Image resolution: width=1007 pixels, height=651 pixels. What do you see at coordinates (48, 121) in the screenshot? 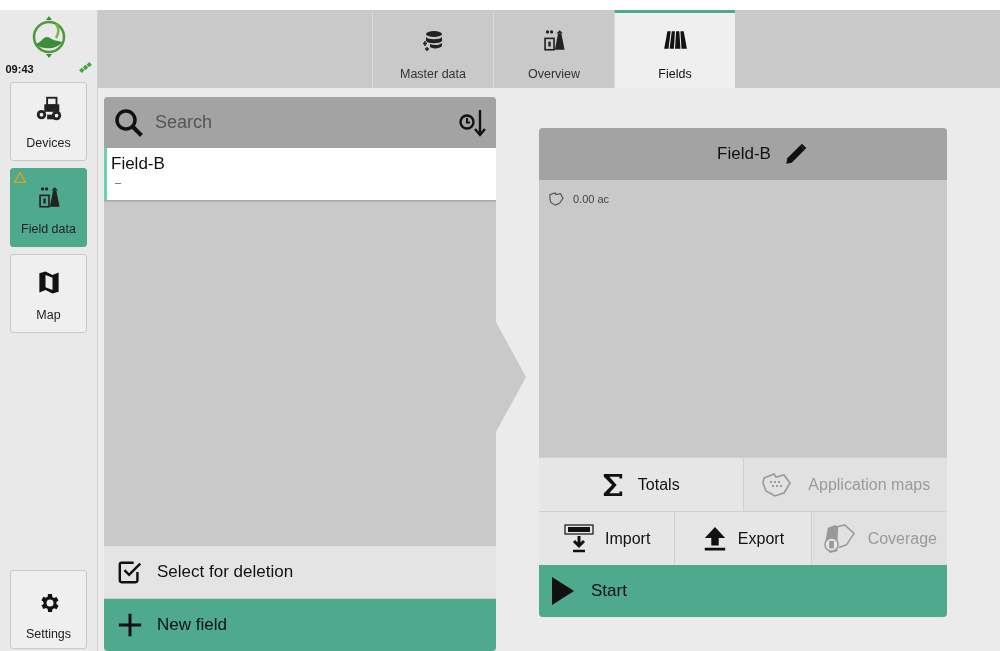
I see `nav-button: Devices` at bounding box center [48, 121].